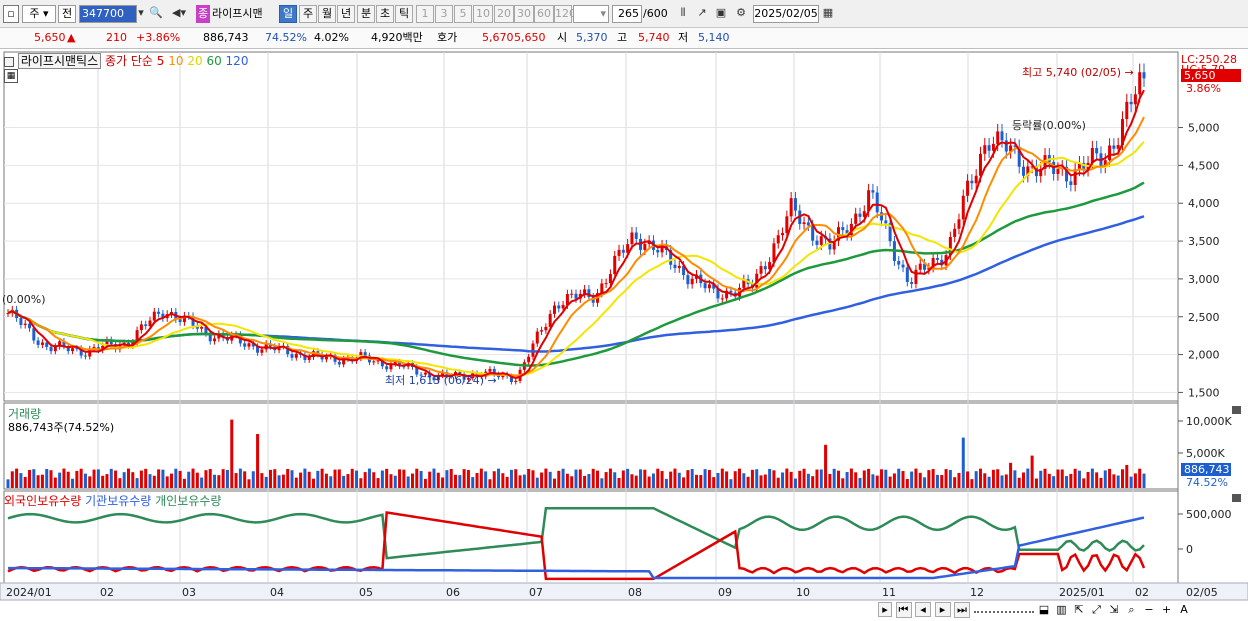 Image resolution: width=1248 pixels, height=621 pixels. What do you see at coordinates (683, 14) in the screenshot?
I see `candle-icon: ⫴` at bounding box center [683, 14].